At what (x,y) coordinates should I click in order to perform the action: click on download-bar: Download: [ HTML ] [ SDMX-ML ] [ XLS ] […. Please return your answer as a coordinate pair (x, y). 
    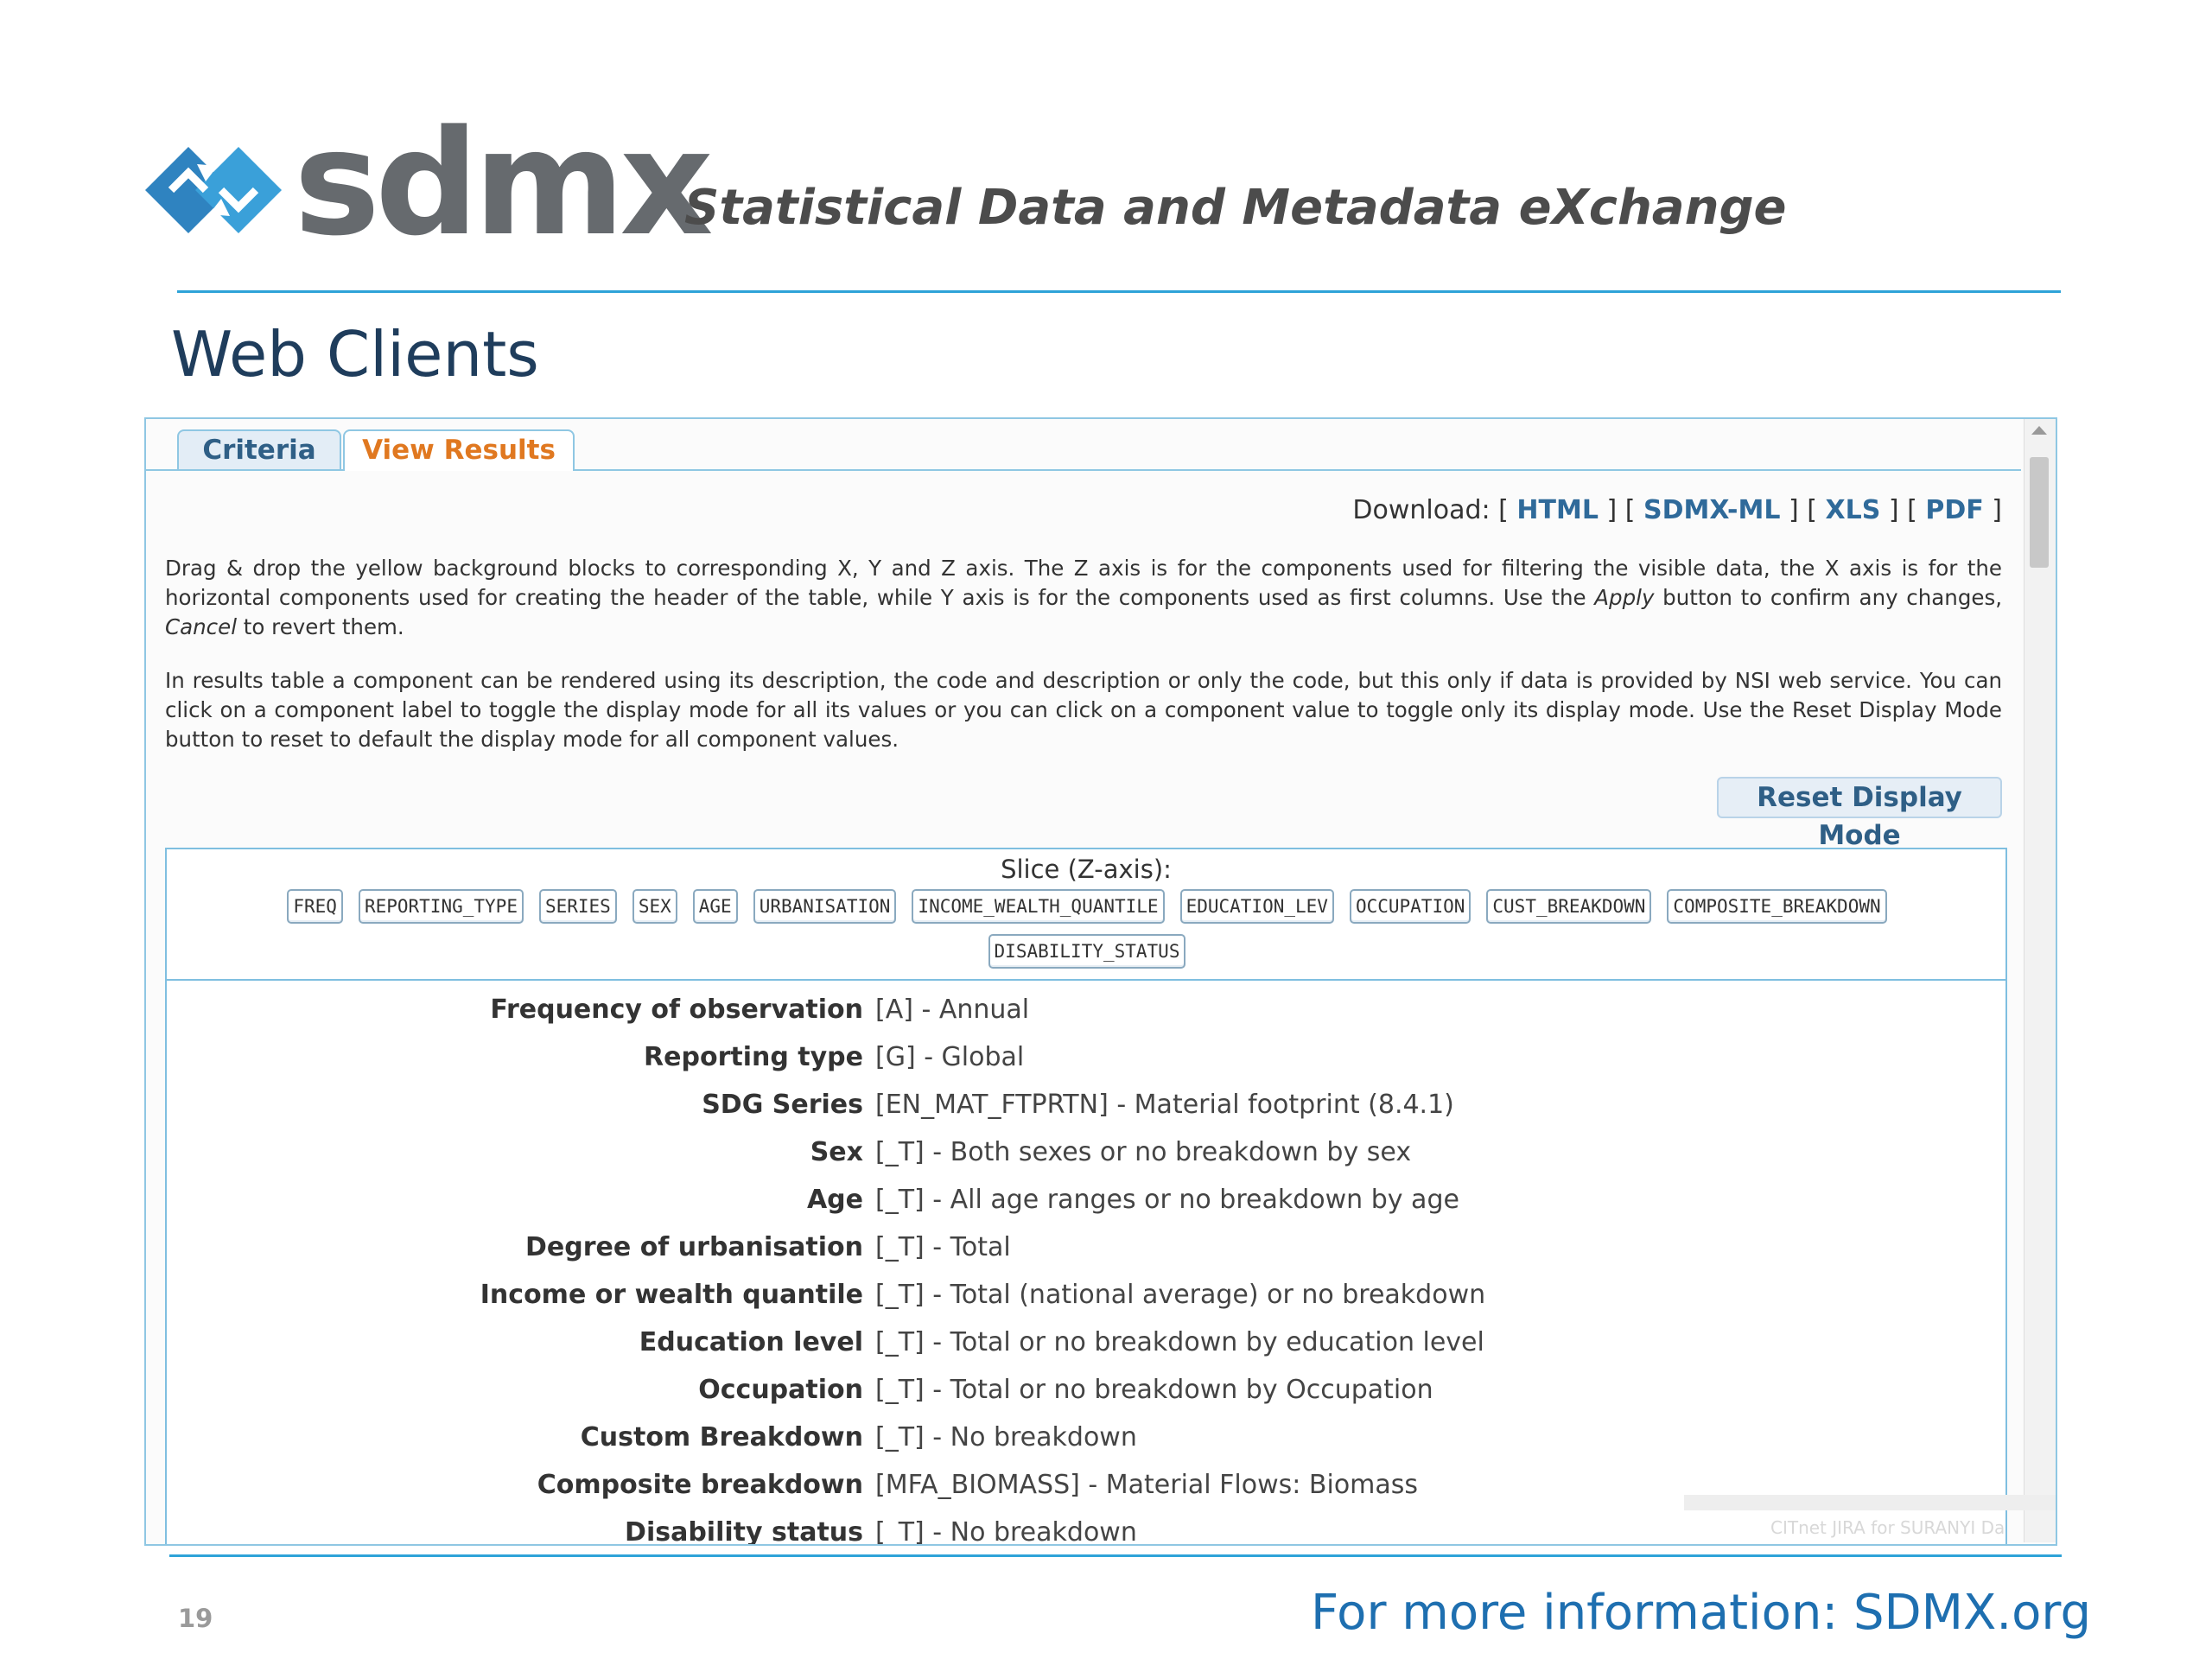
    Looking at the image, I should click on (1677, 510).